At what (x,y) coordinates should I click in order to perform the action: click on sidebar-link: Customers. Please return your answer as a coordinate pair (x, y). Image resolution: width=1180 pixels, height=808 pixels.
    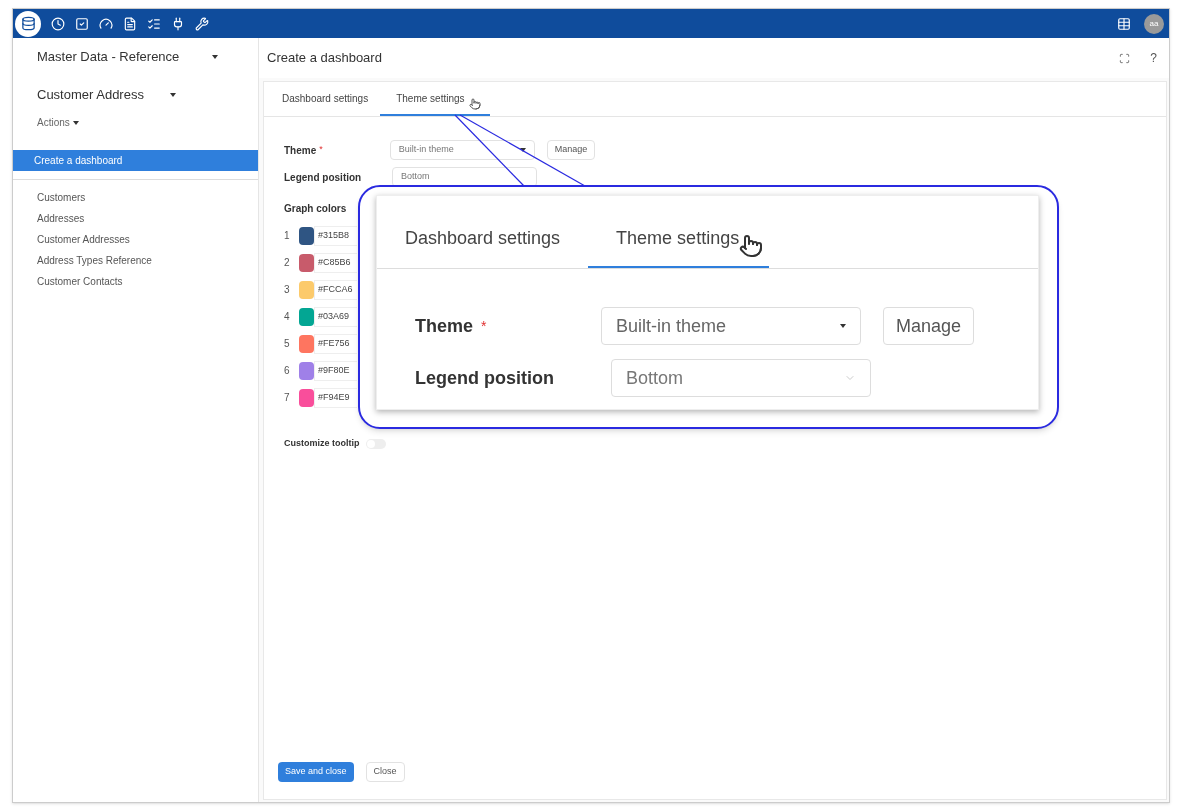
    Looking at the image, I should click on (61, 198).